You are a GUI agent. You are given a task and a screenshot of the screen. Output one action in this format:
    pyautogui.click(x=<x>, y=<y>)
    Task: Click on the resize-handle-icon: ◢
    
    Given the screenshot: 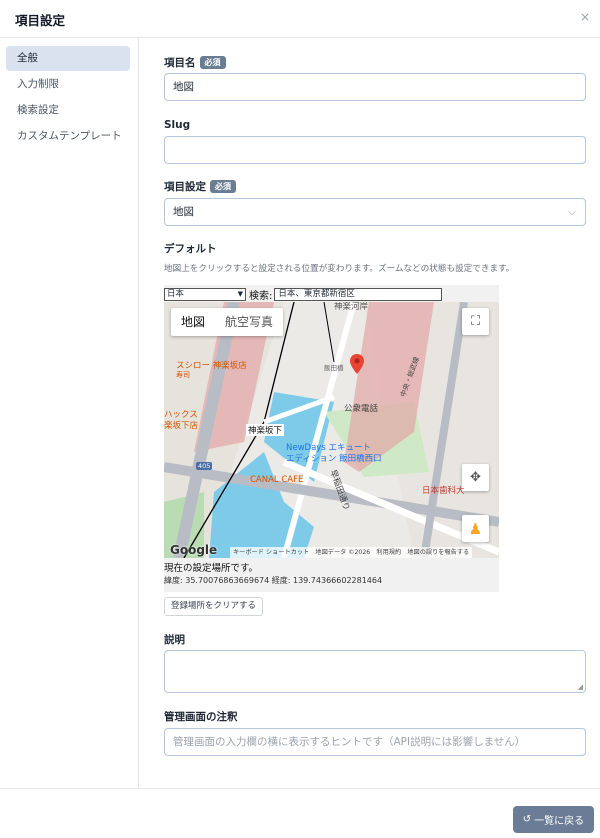 What is the action you would take?
    pyautogui.click(x=580, y=687)
    